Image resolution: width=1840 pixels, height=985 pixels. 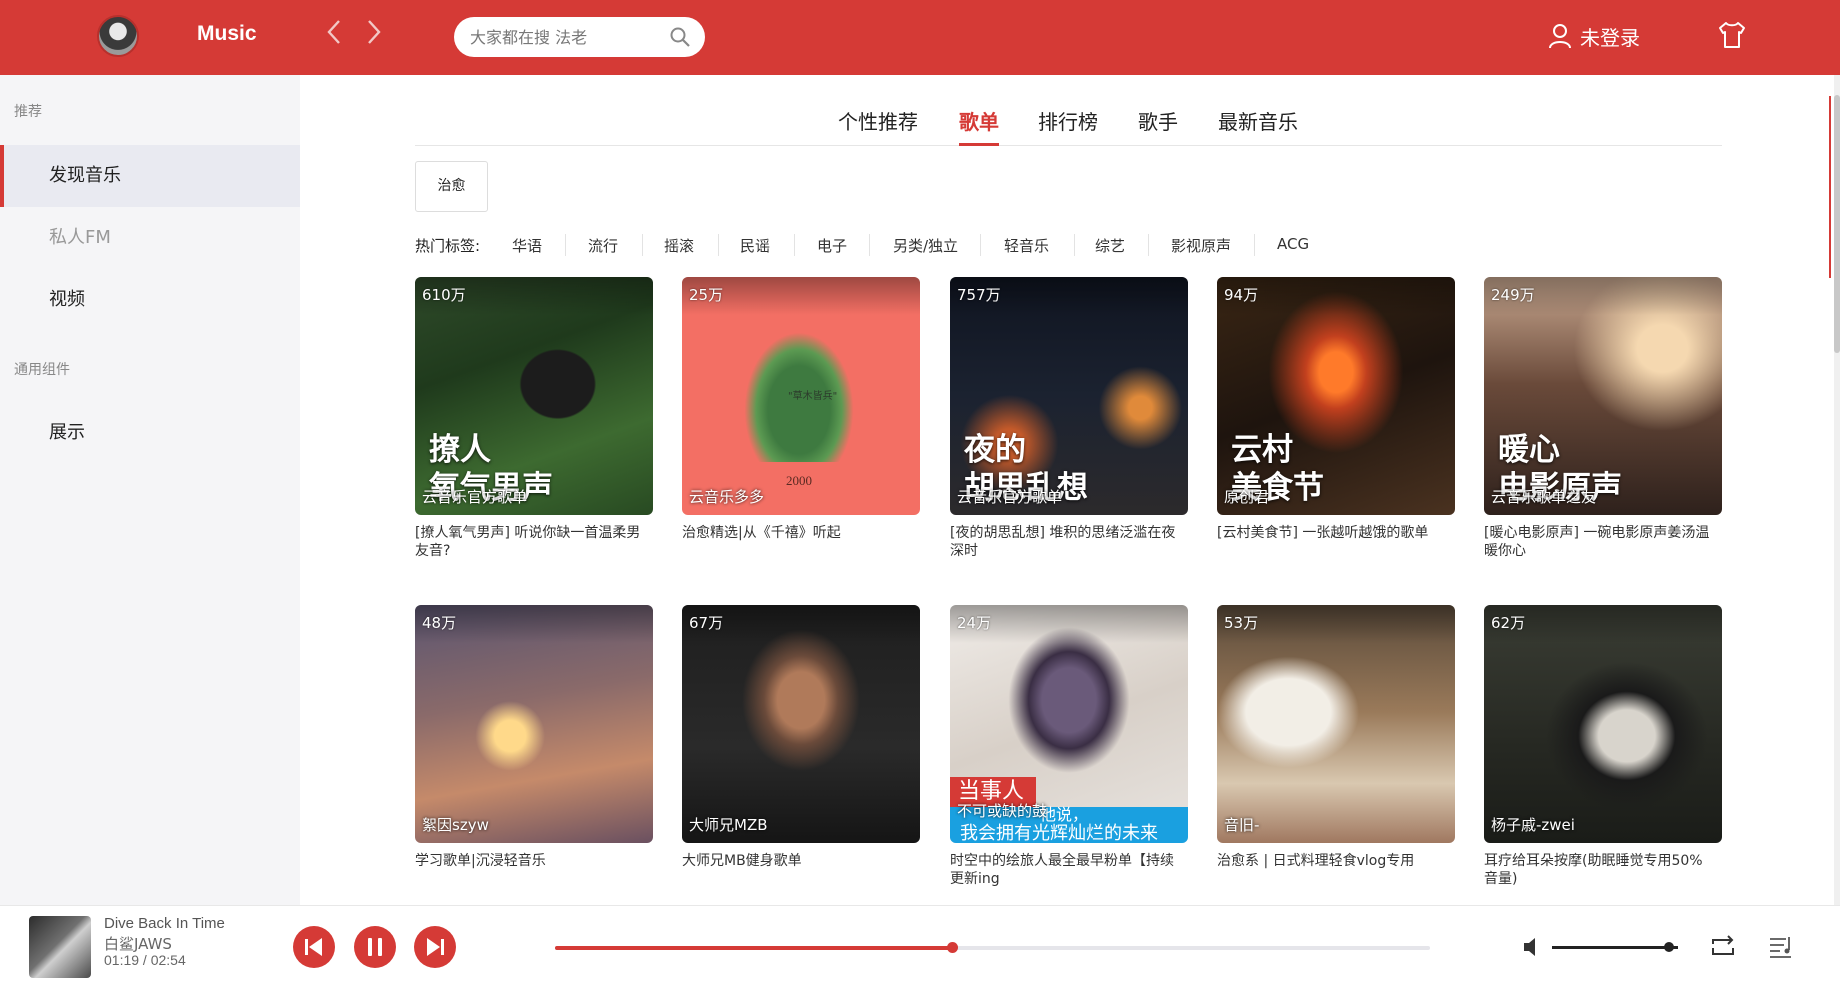 What do you see at coordinates (1600, 542) in the screenshot?
I see `playlist-title: [暖心电影原声] 一碗电影原声姜汤温暖你心` at bounding box center [1600, 542].